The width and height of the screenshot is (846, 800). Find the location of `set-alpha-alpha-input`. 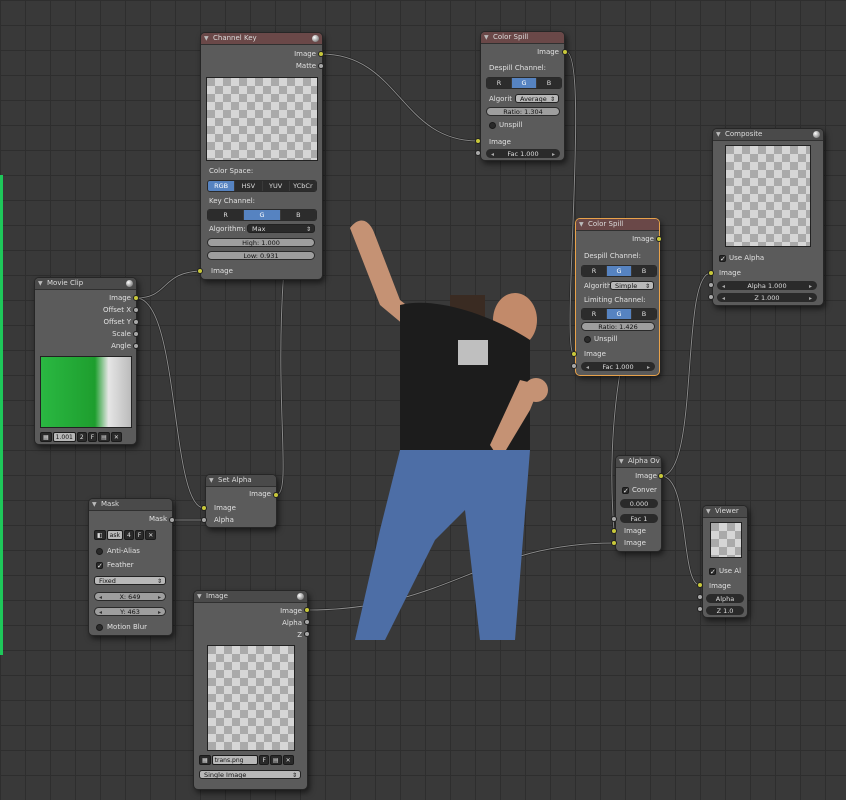

set-alpha-alpha-input is located at coordinates (204, 520).